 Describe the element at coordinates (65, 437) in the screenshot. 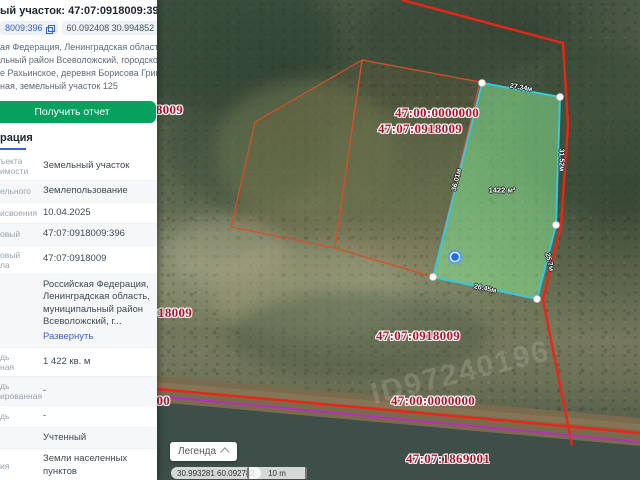

I see `row-value: Учтенный` at that location.